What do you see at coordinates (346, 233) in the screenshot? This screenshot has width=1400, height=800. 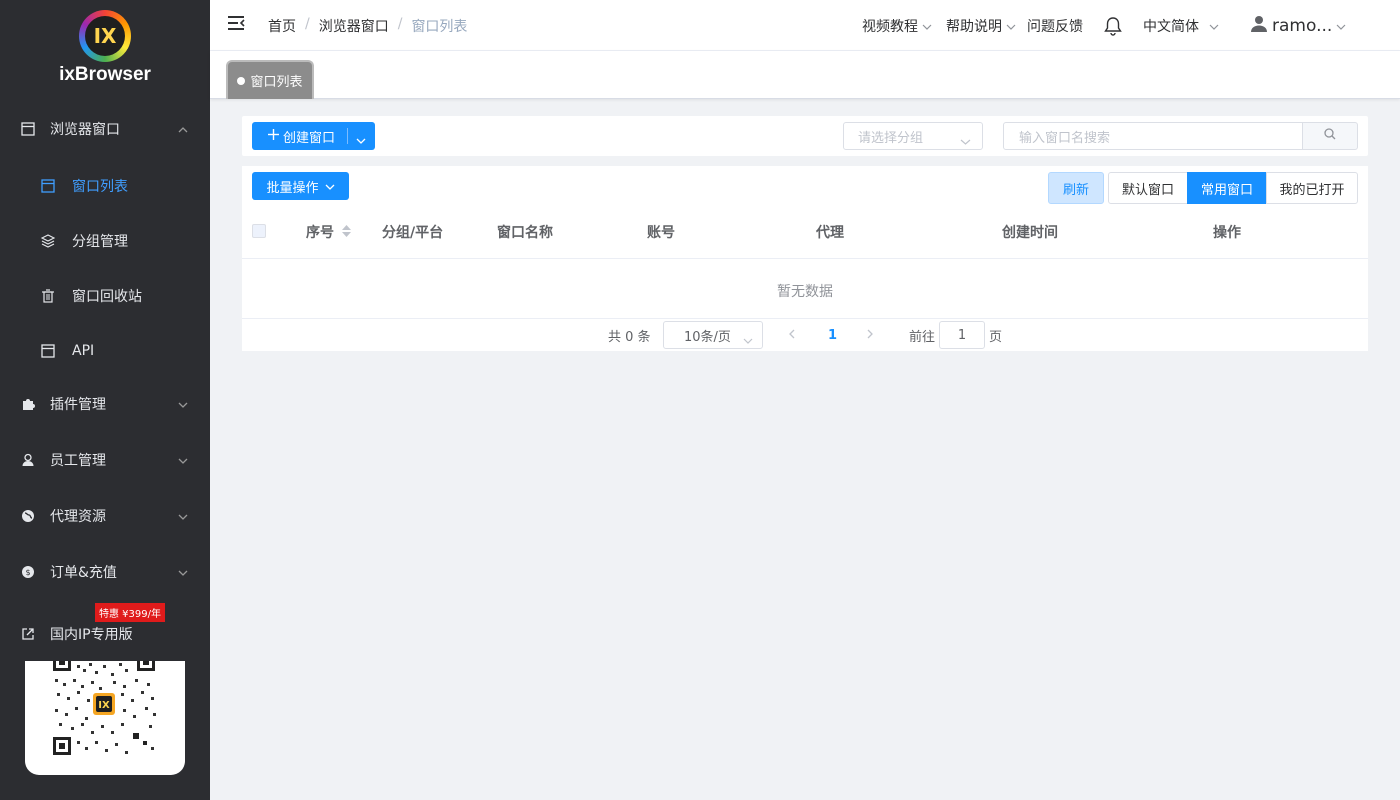 I see `sort-icon` at bounding box center [346, 233].